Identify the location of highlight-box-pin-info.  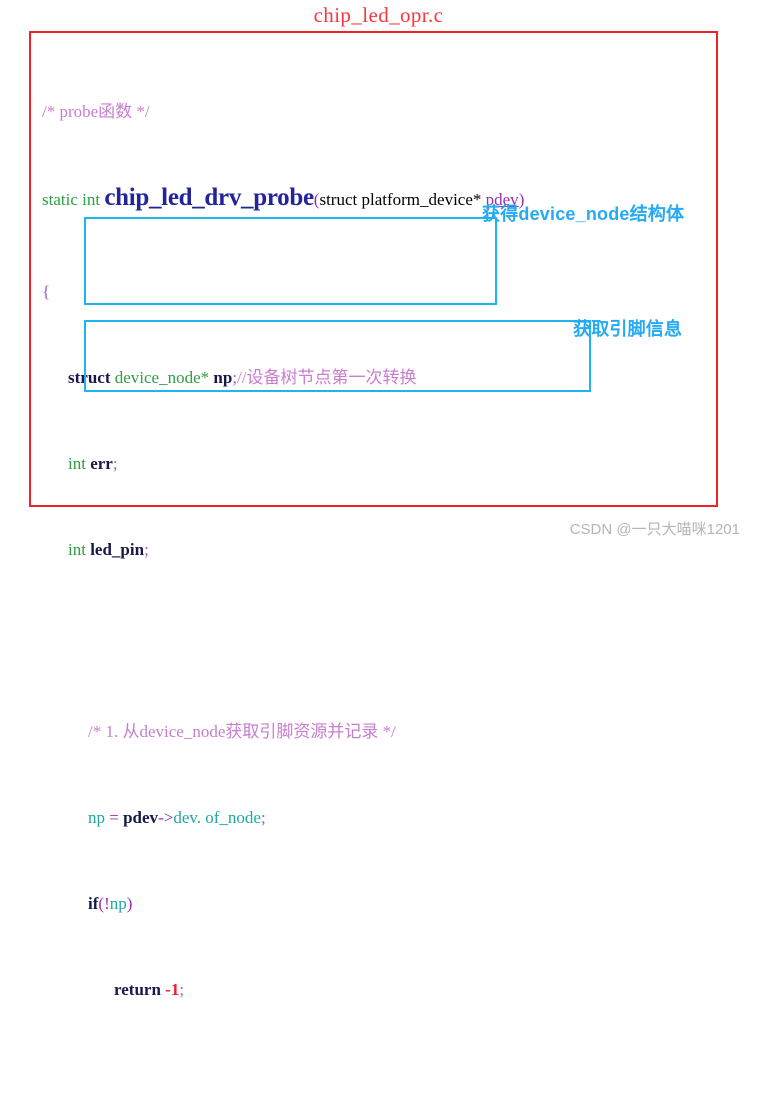
(337, 356).